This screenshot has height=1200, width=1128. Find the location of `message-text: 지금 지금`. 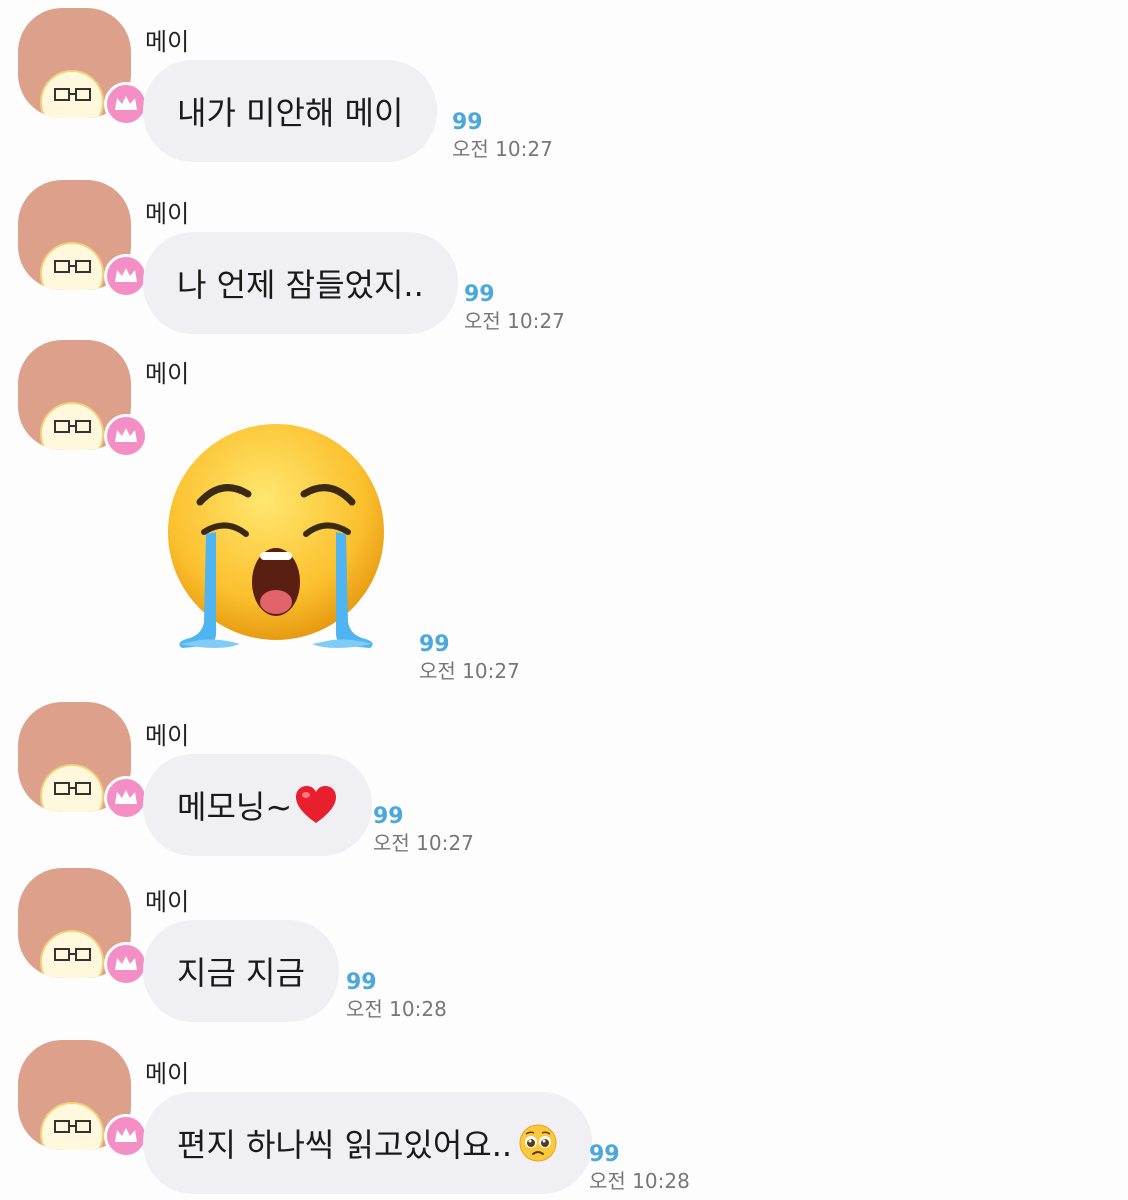

message-text: 지금 지금 is located at coordinates (241, 973).